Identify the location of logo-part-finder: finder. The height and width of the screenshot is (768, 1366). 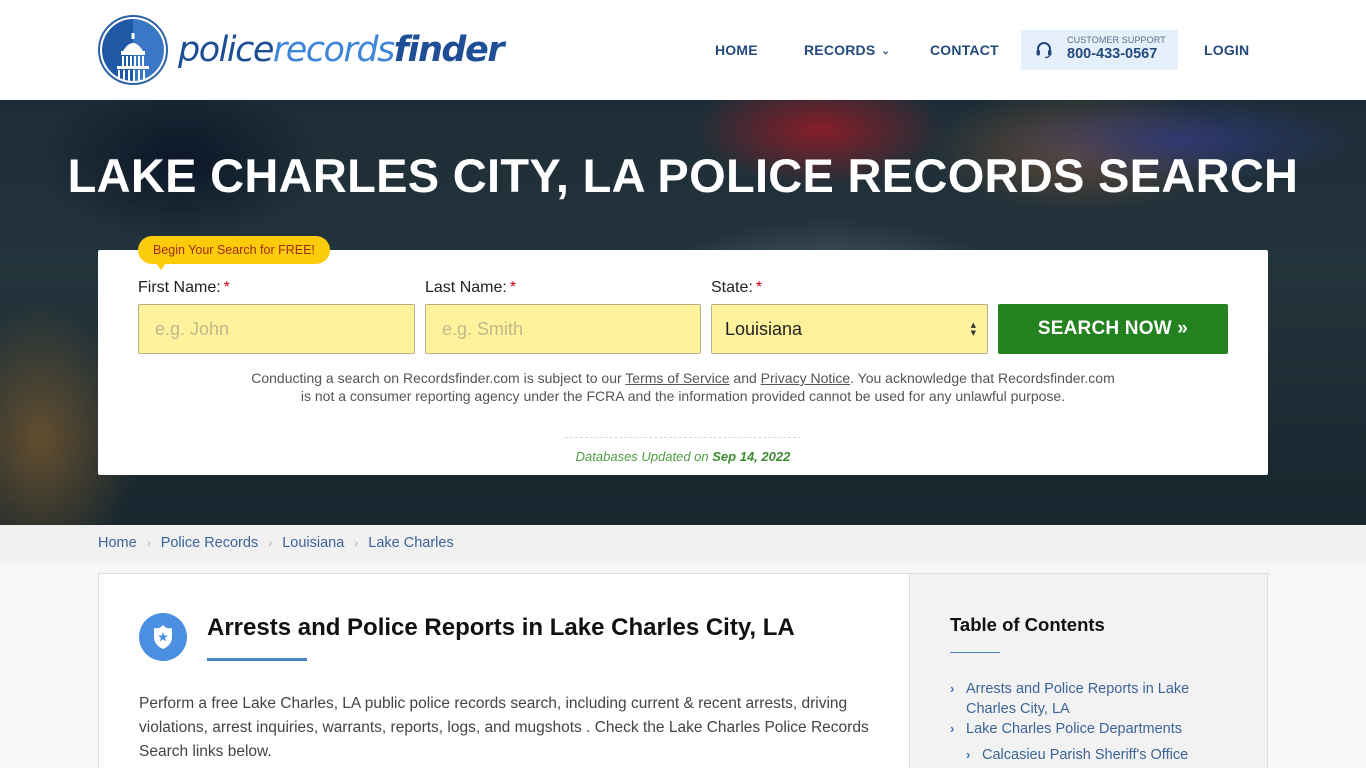
(449, 49).